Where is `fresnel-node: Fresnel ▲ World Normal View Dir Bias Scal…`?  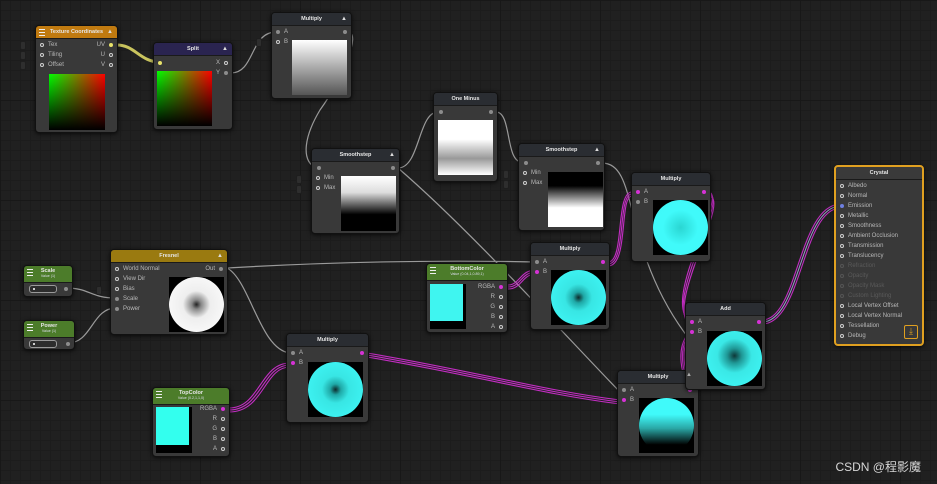 fresnel-node: Fresnel ▲ World Normal View Dir Bias Scal… is located at coordinates (169, 292).